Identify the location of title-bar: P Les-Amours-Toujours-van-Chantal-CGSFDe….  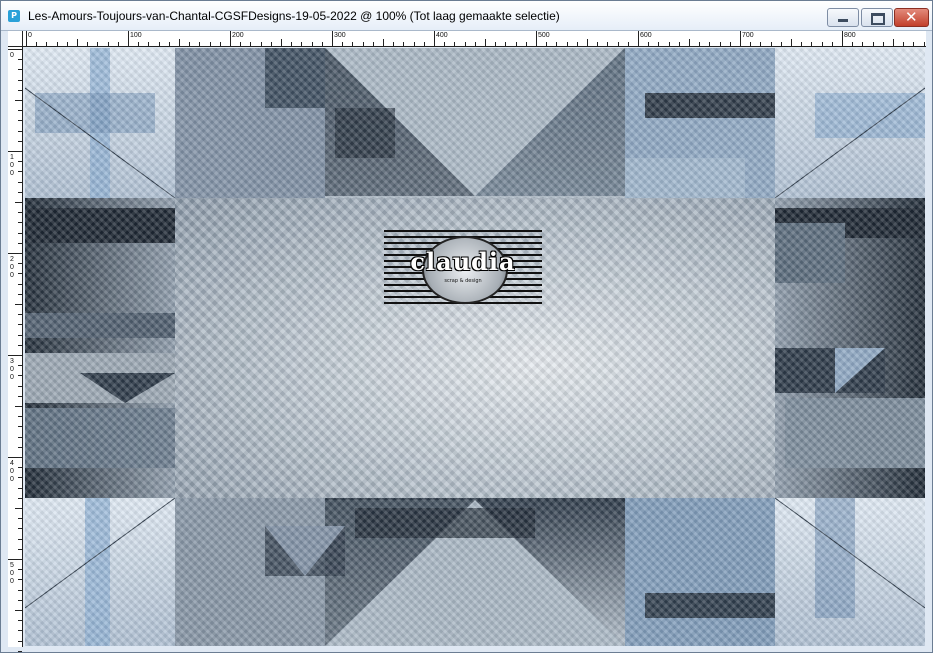
(466, 16).